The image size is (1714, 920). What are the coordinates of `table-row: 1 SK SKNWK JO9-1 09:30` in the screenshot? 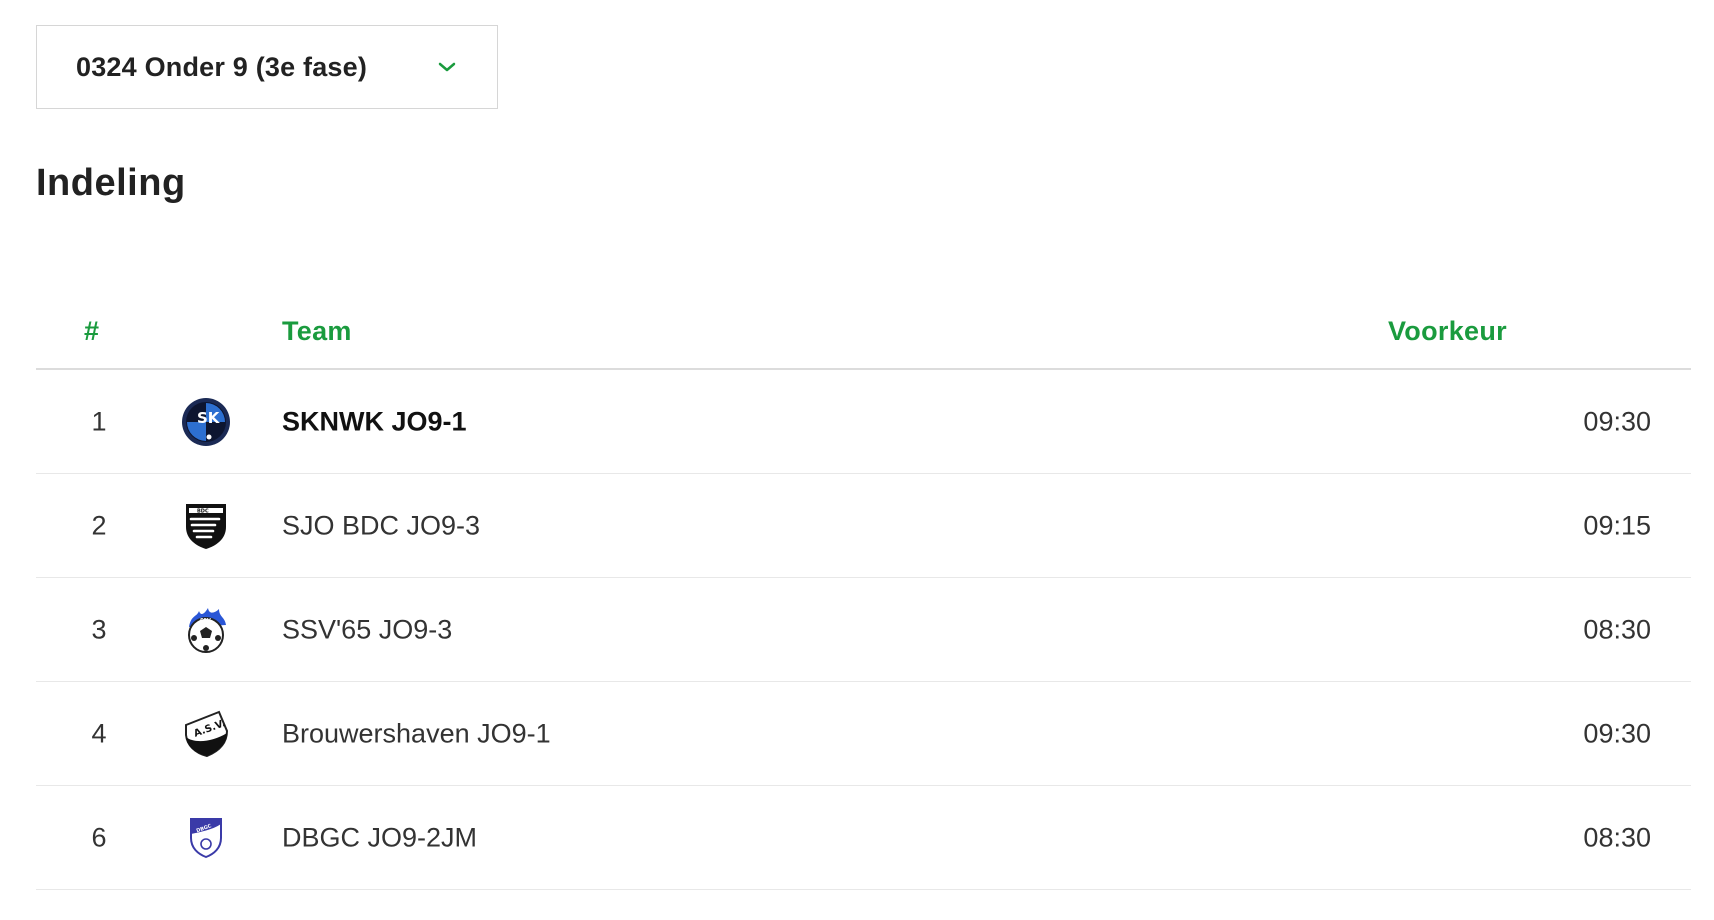 It's located at (863, 422).